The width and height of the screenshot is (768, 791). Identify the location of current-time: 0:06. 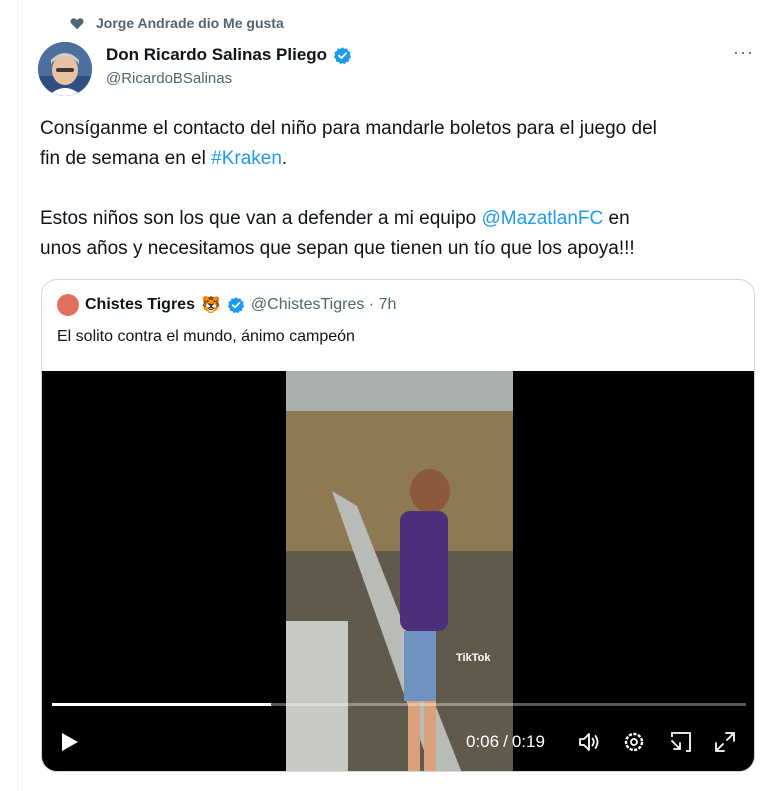
(483, 741).